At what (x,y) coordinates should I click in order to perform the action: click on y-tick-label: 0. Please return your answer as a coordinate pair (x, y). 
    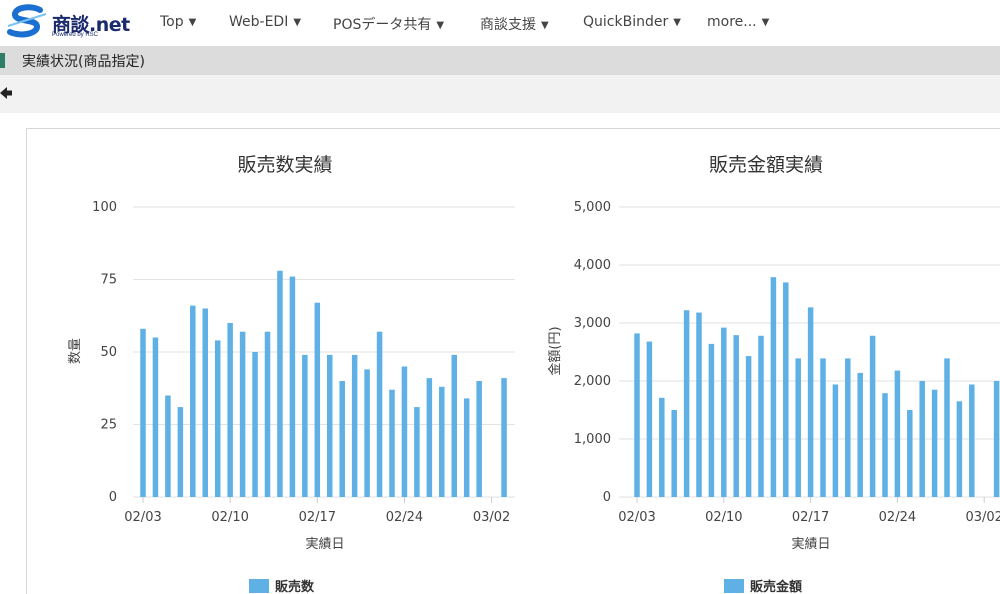
    Looking at the image, I should click on (113, 497).